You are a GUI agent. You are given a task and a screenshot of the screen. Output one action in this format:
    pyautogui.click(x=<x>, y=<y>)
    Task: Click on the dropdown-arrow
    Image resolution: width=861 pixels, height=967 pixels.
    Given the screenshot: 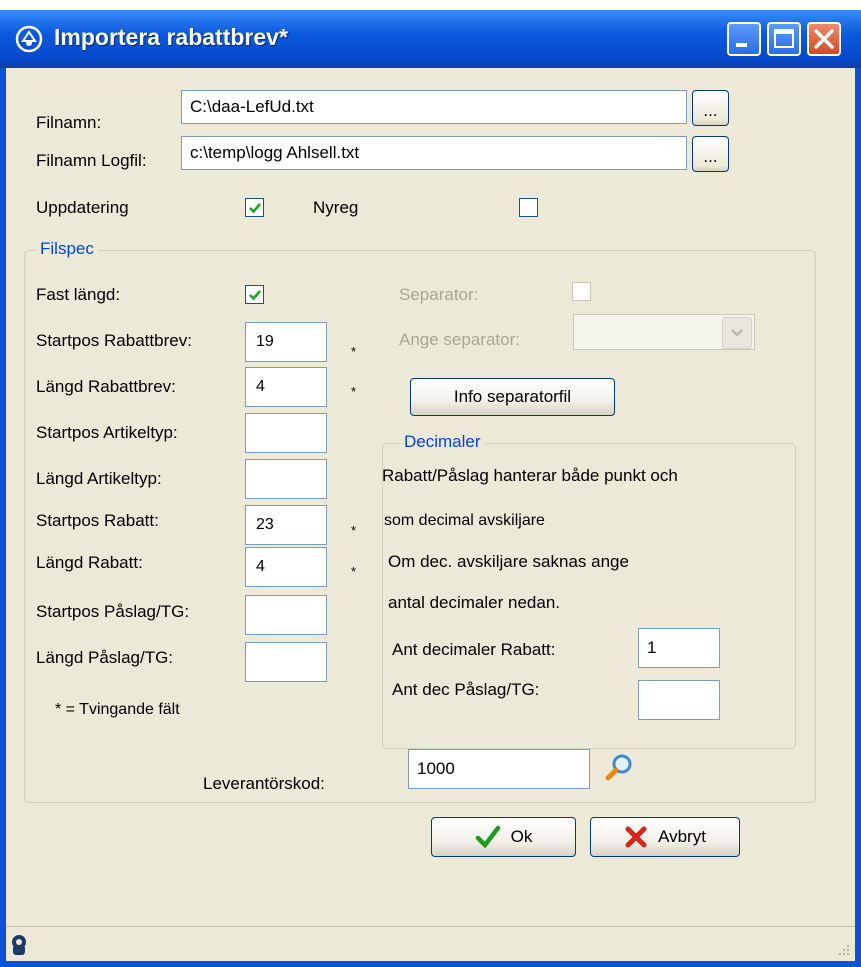 What is the action you would take?
    pyautogui.click(x=737, y=333)
    